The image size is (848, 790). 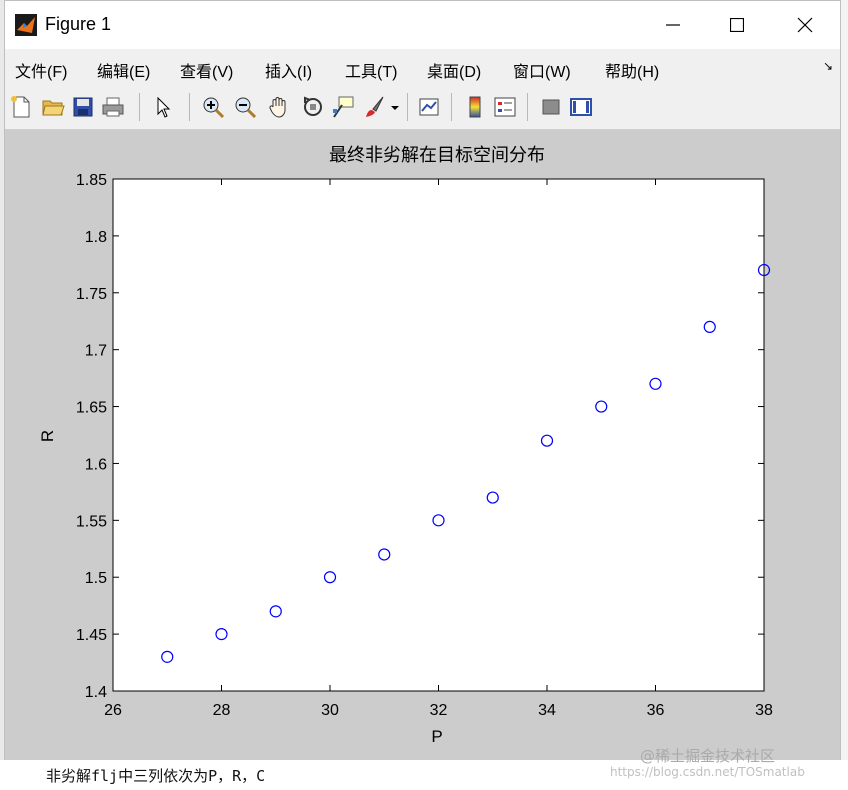 What do you see at coordinates (113, 107) in the screenshot?
I see `print-icon` at bounding box center [113, 107].